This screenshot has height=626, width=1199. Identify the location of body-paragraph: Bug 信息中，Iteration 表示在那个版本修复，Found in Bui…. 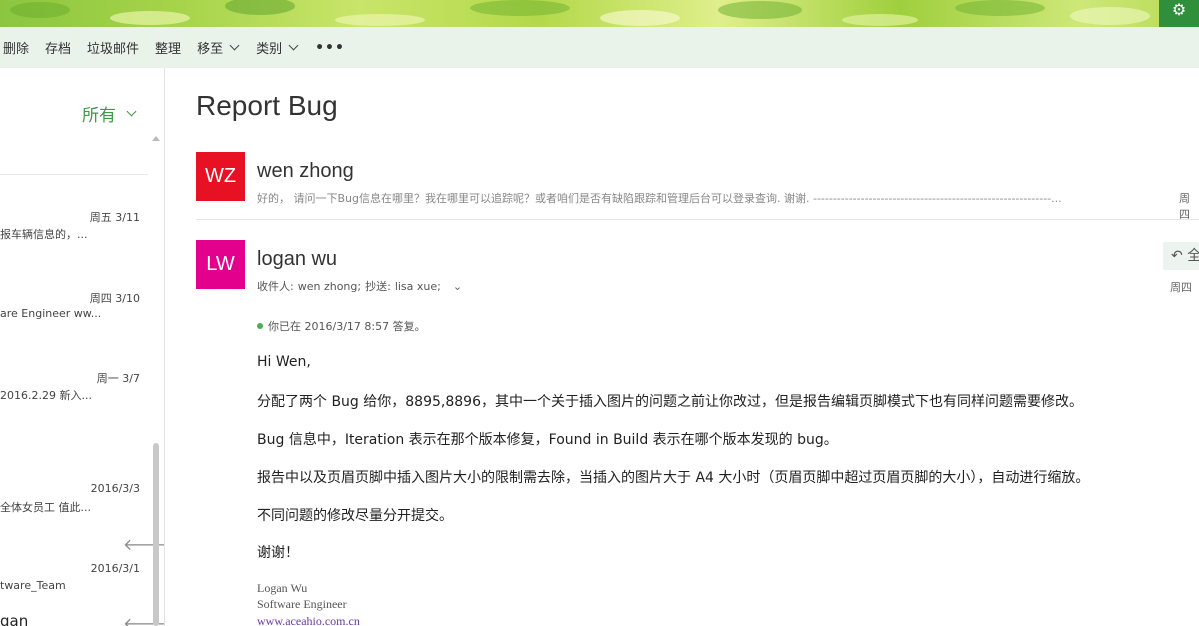
(547, 440).